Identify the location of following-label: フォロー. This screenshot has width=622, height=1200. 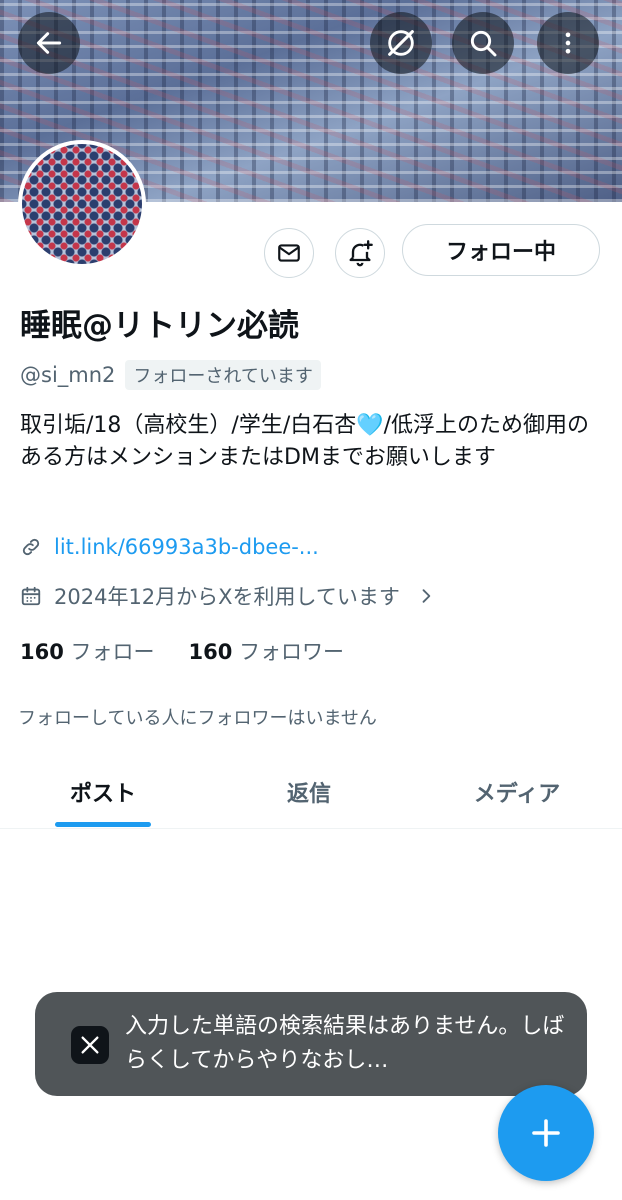
(112, 652).